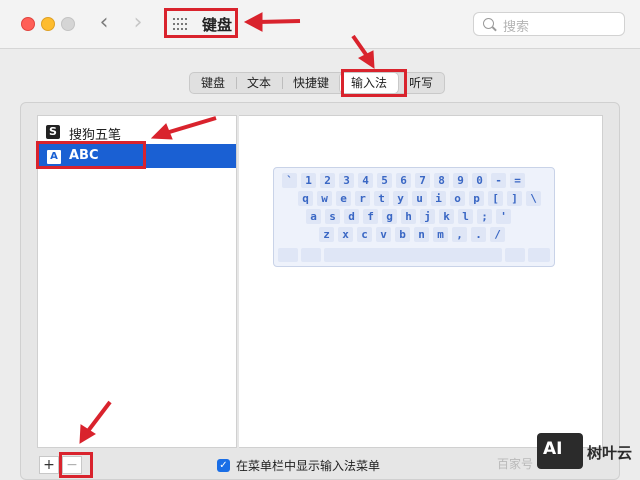 The height and width of the screenshot is (480, 640). I want to click on abc-annotation-box, so click(91, 155).